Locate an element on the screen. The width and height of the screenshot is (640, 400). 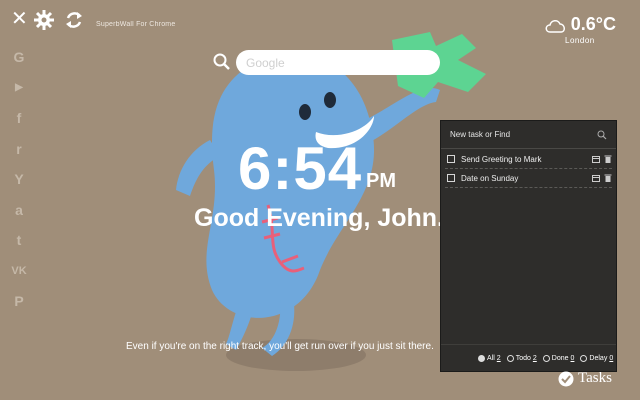
filter-all: All 2 is located at coordinates (489, 358).